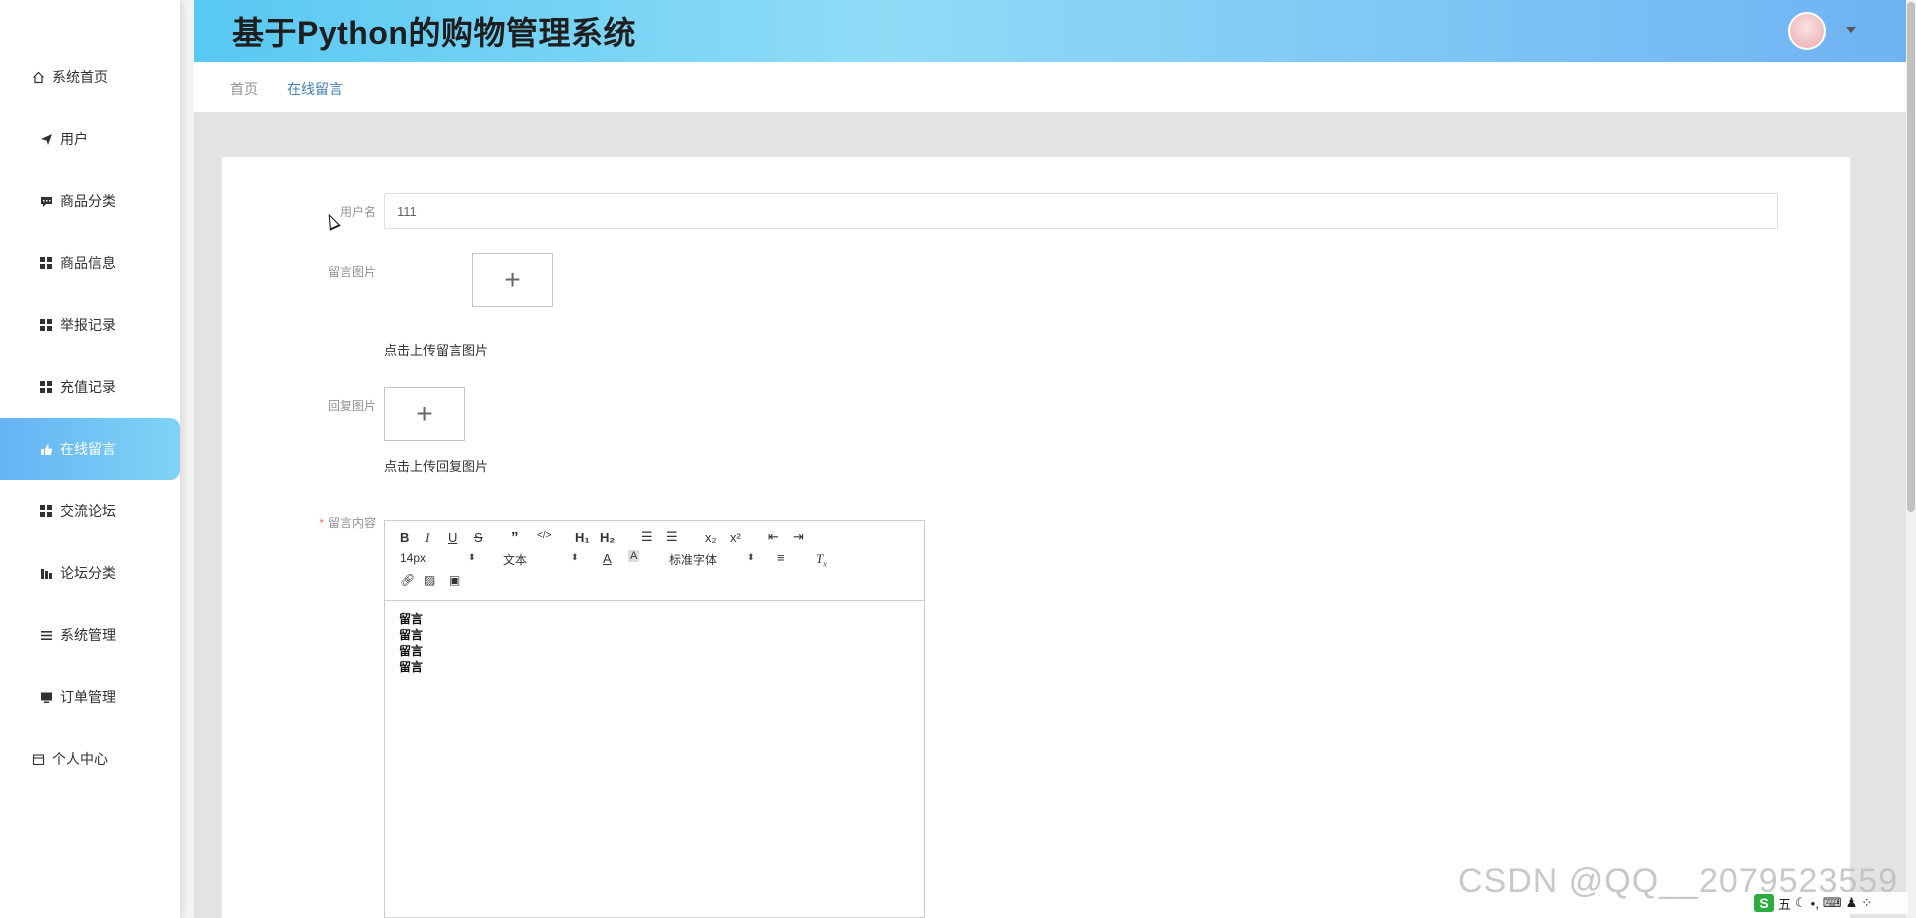  I want to click on list-icon, so click(46, 635).